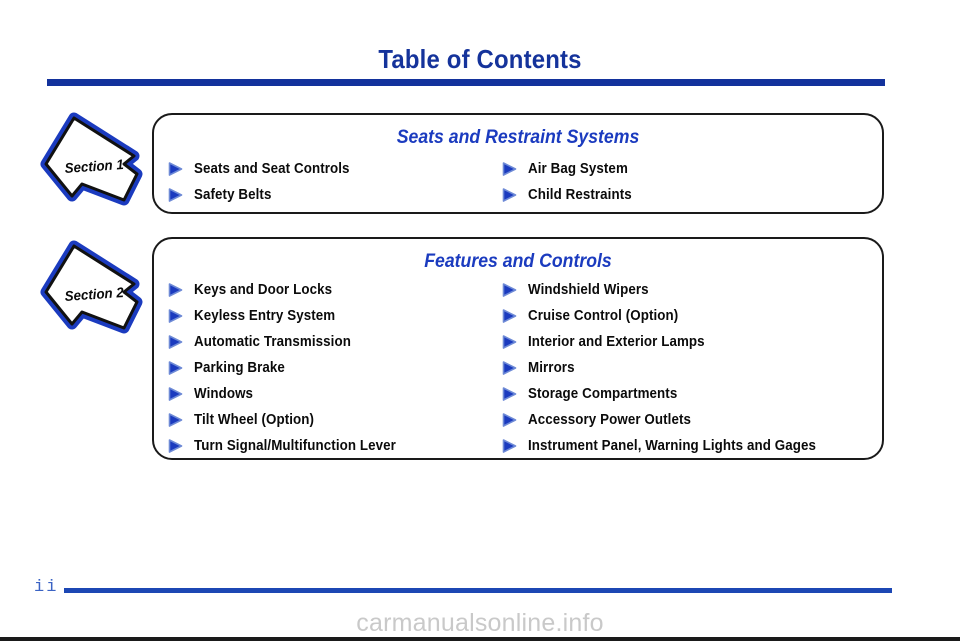  I want to click on toc-item: Interior and Exterior Lamps, so click(688, 342).